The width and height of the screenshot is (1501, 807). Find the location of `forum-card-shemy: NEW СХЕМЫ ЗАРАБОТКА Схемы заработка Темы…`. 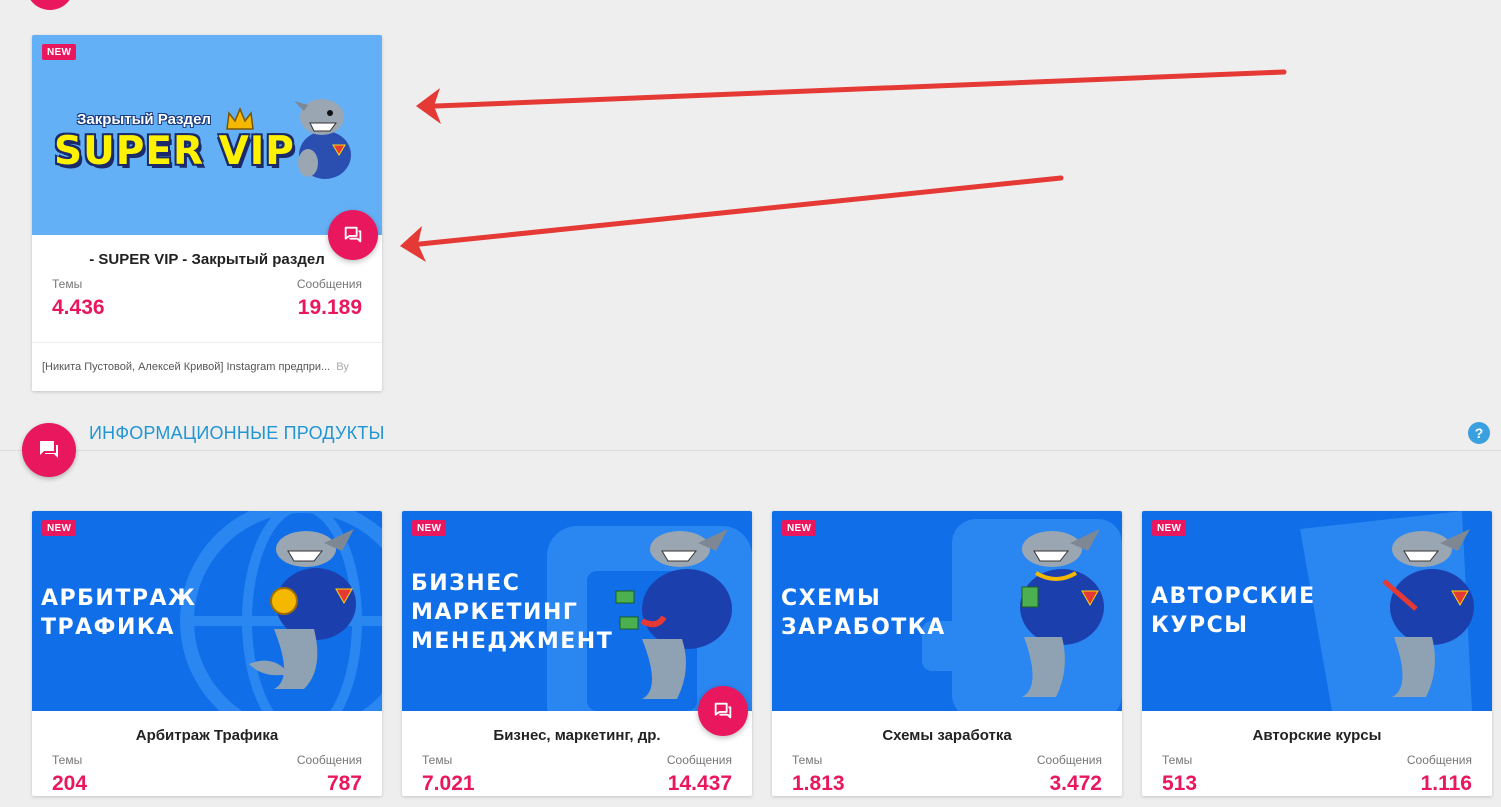

forum-card-shemy: NEW СХЕМЫ ЗАРАБОТКА Схемы заработка Темы… is located at coordinates (947, 653).